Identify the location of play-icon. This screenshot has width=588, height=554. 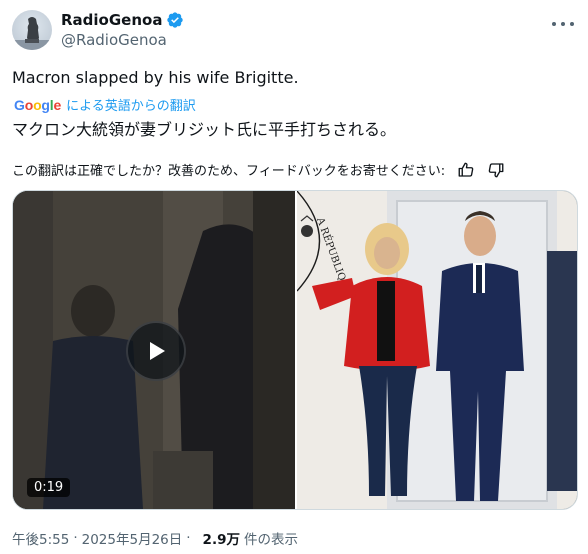
(157, 351).